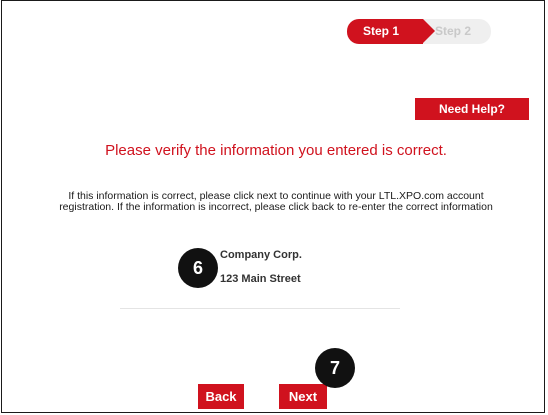  I want to click on company-address: 123 Main Street, so click(260, 279).